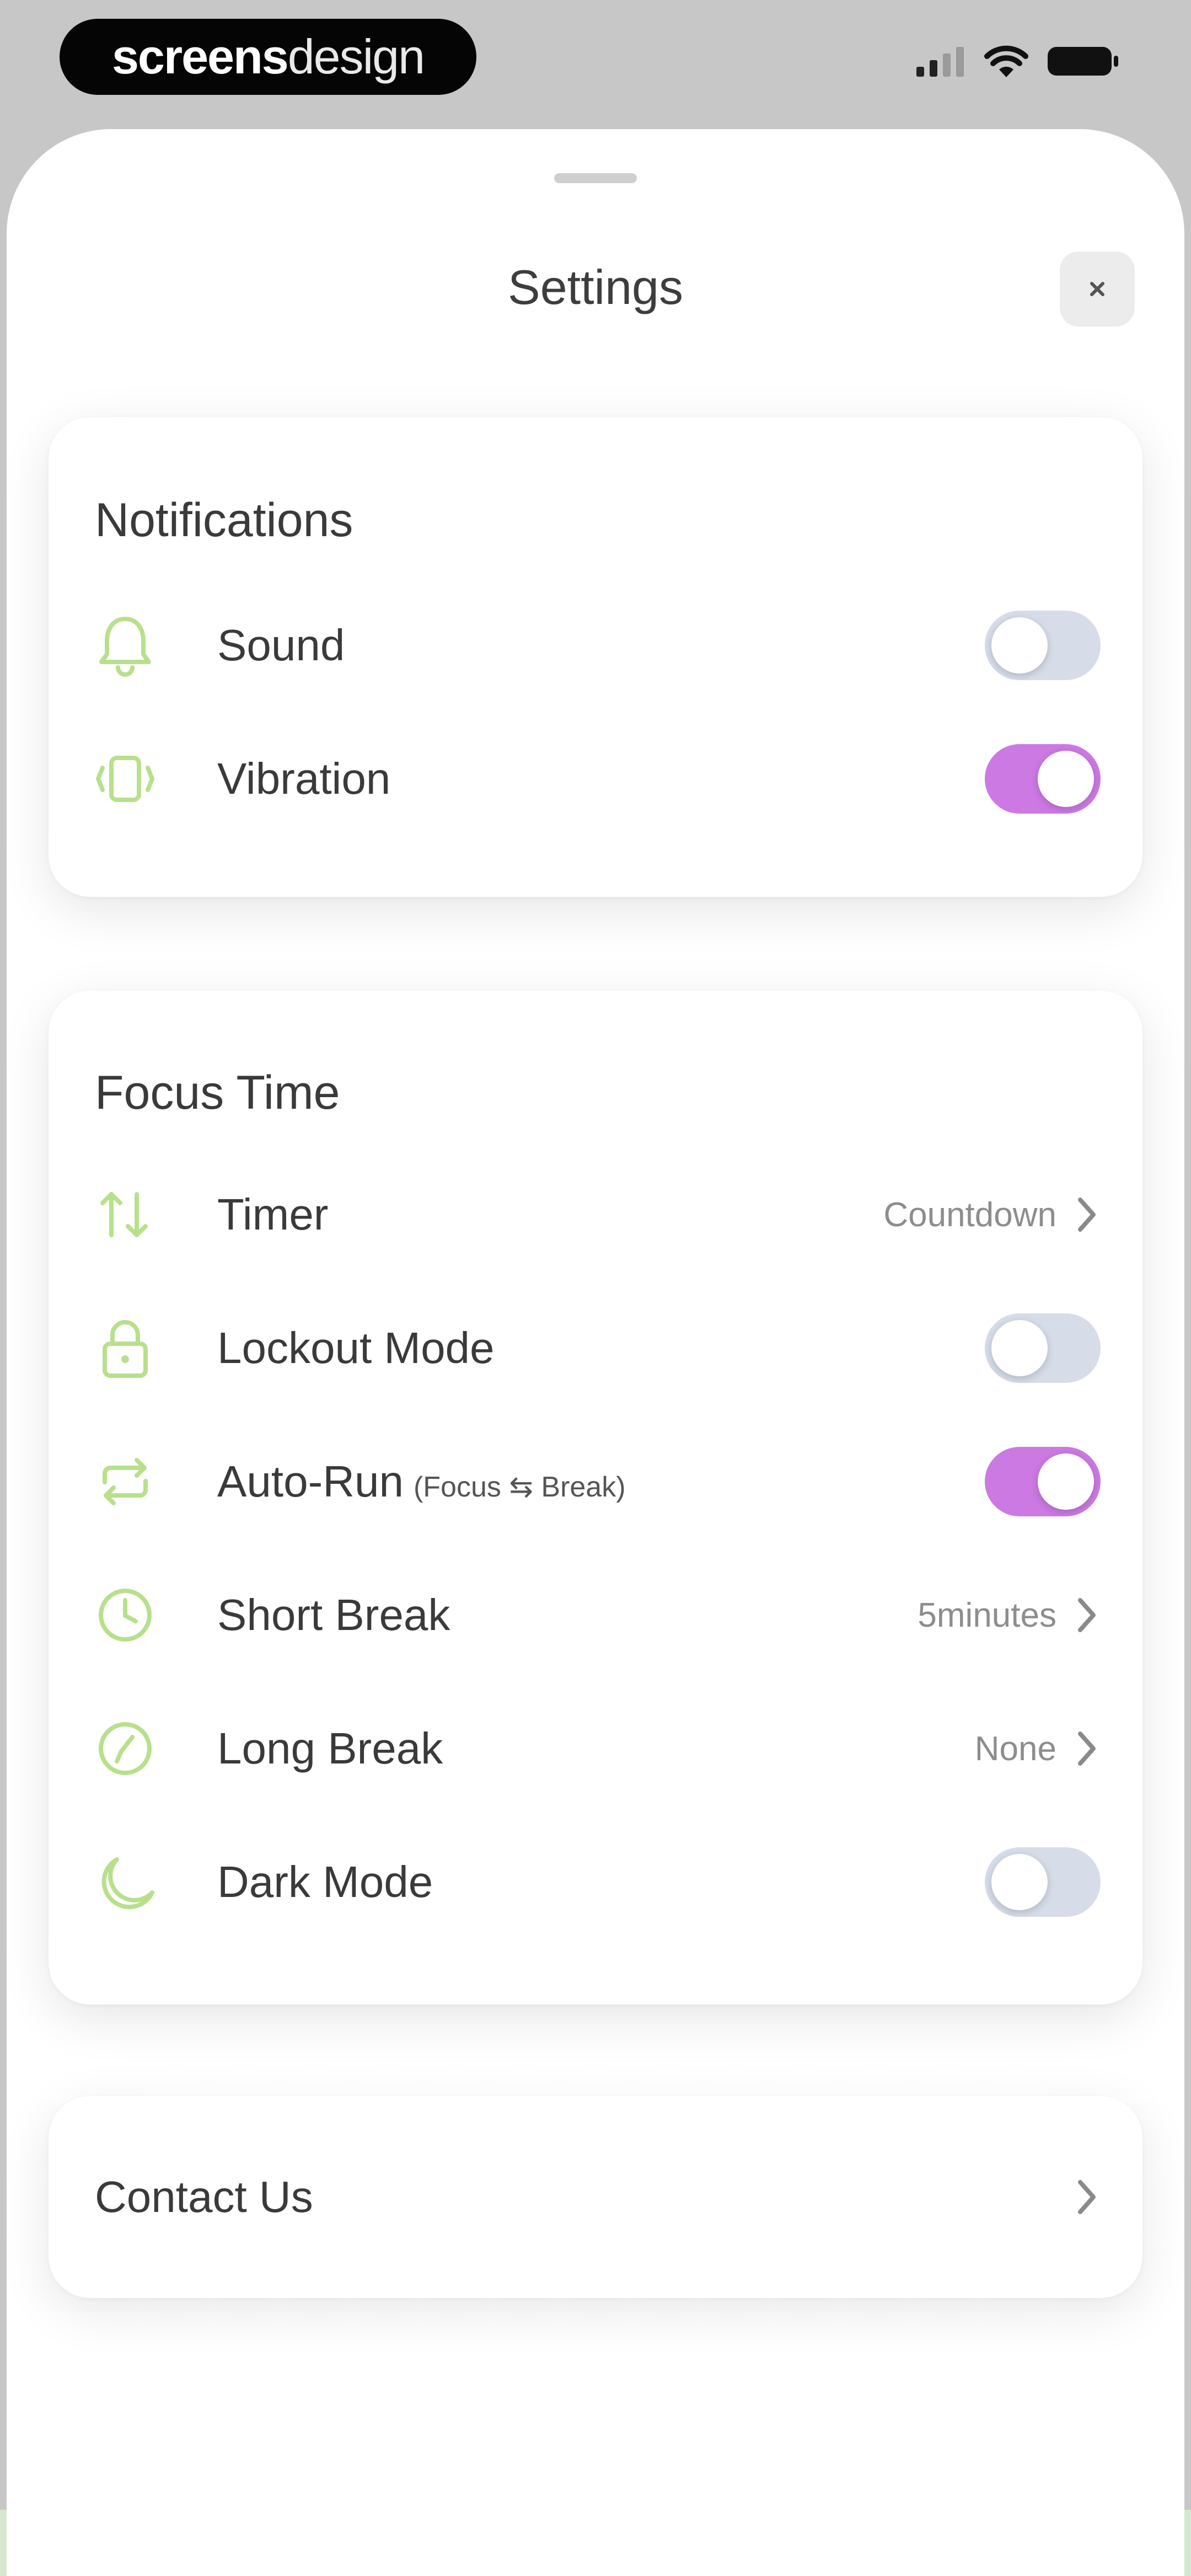  I want to click on vibration-toggle, so click(1043, 779).